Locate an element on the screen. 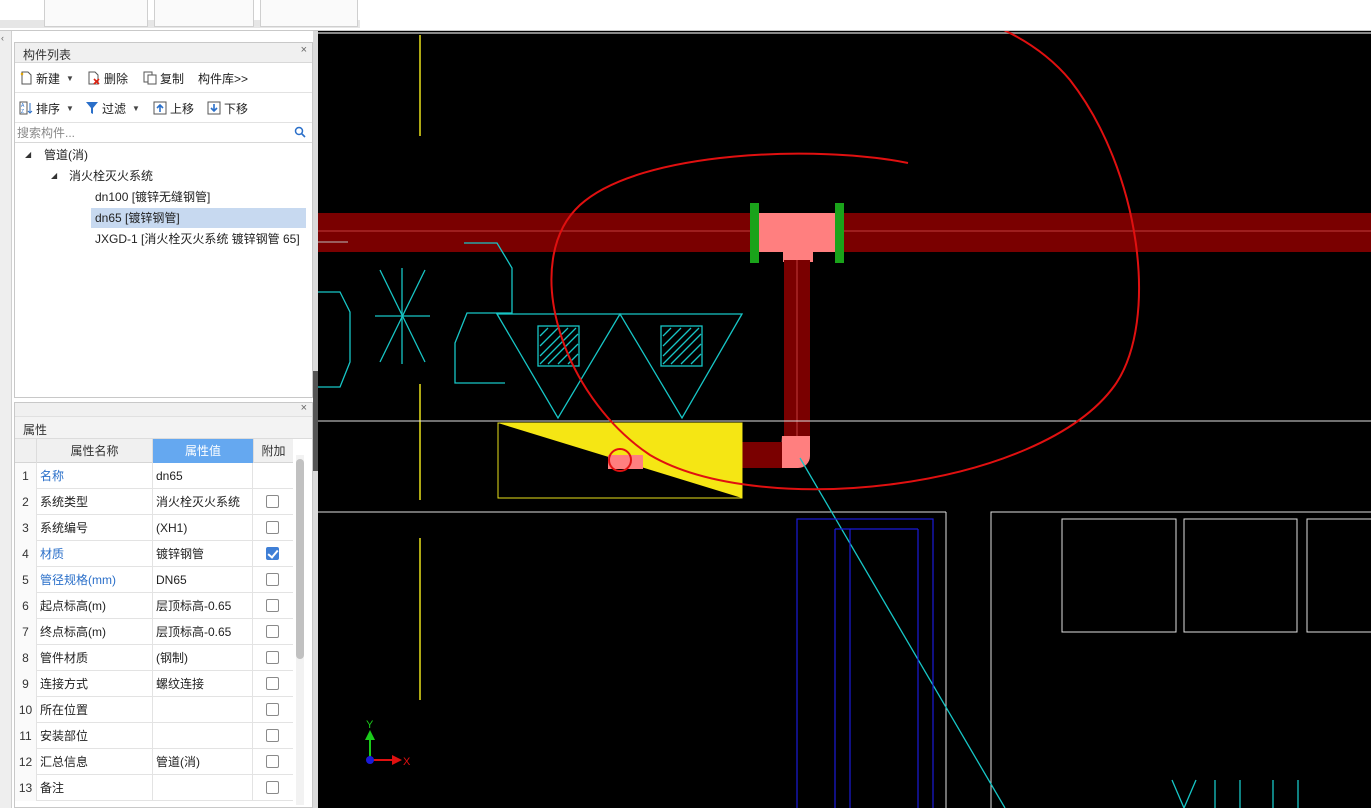  property-value: 消火栓灭火系统 is located at coordinates (203, 502).